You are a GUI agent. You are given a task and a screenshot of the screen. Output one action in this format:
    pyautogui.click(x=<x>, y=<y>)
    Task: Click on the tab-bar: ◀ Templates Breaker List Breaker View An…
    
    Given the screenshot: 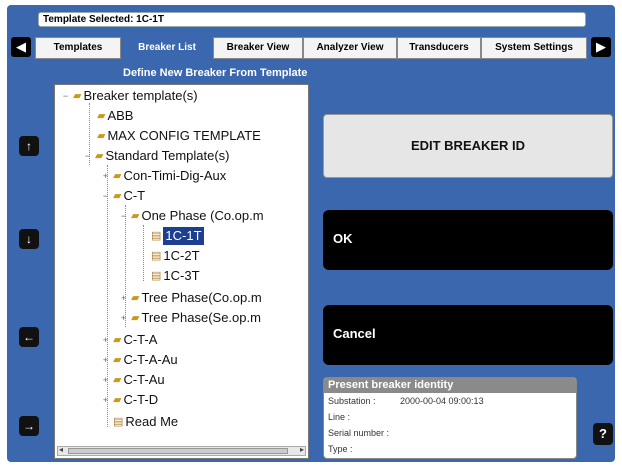 What is the action you would take?
    pyautogui.click(x=311, y=47)
    